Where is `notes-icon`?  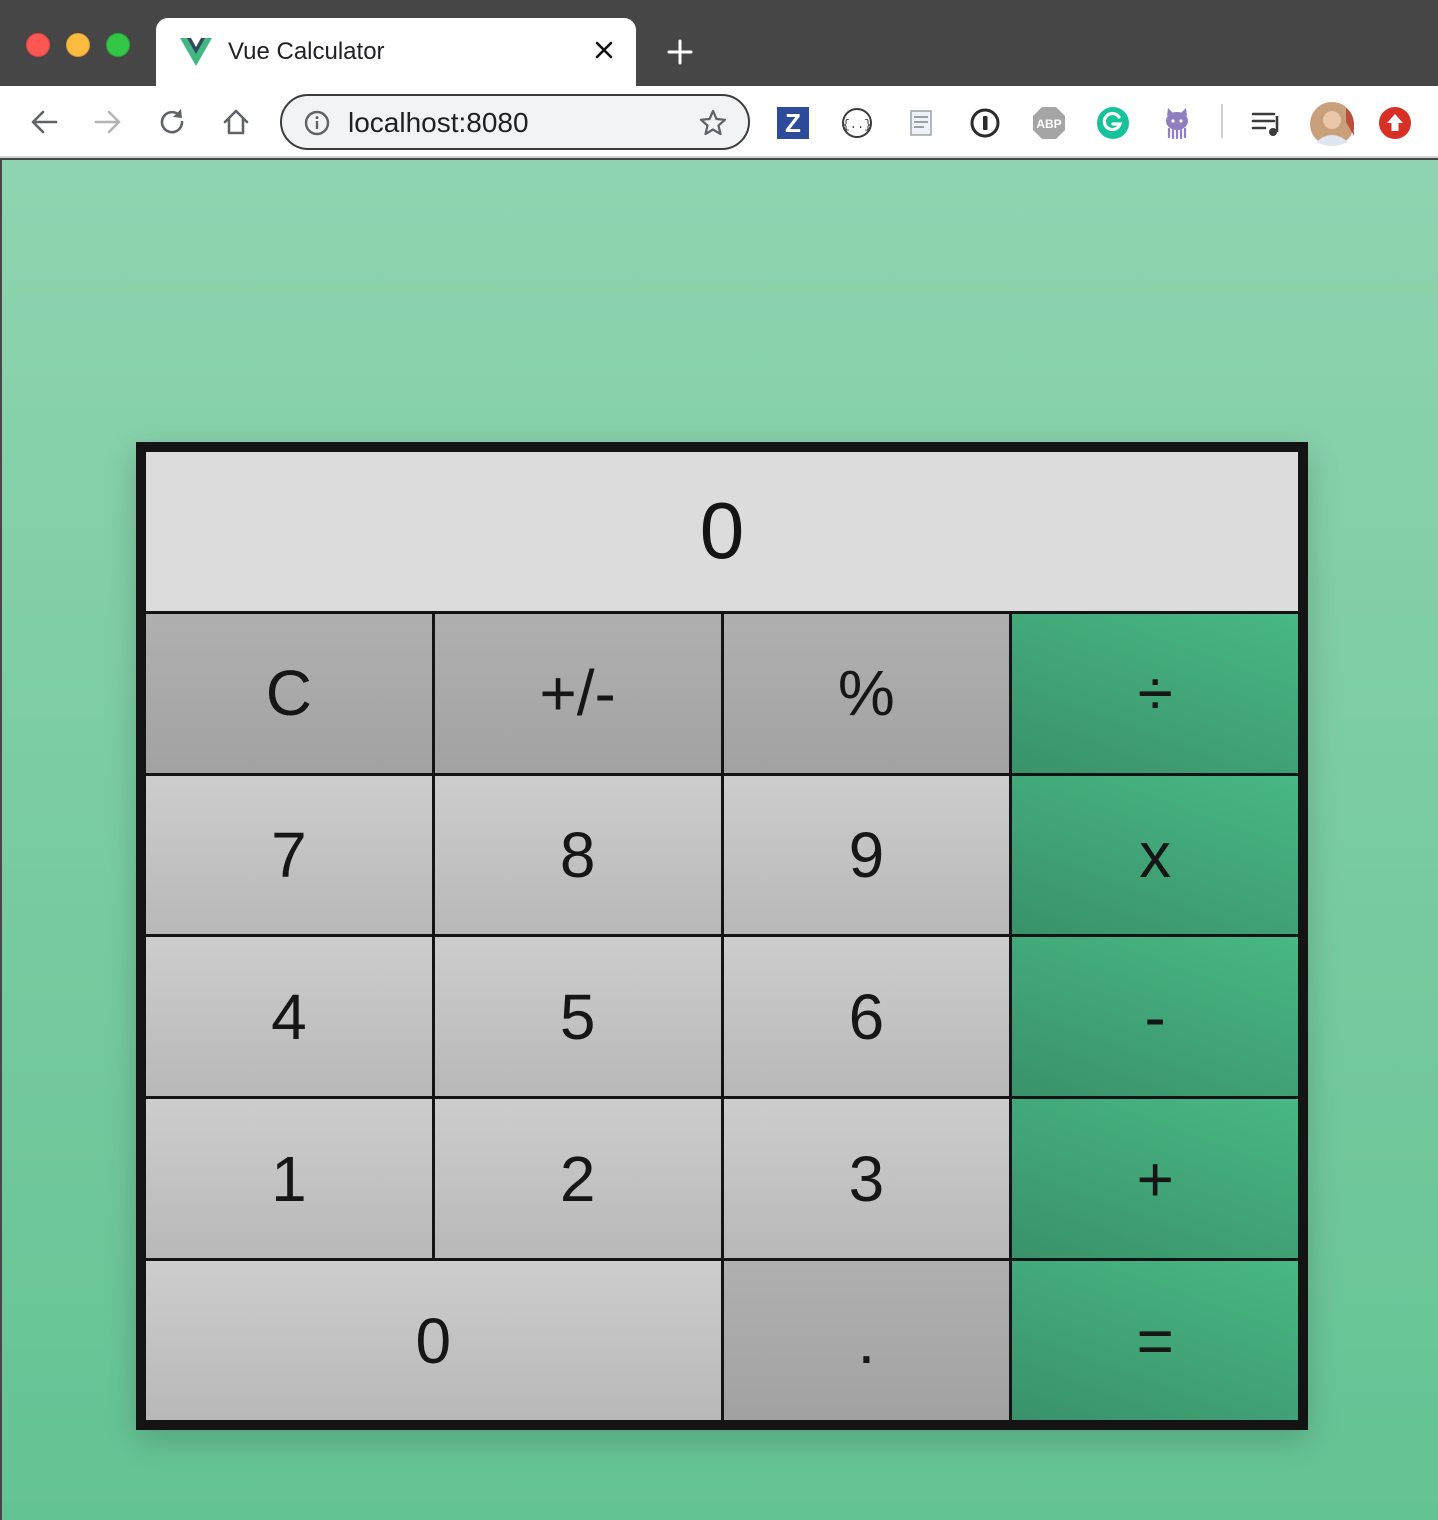 notes-icon is located at coordinates (921, 123).